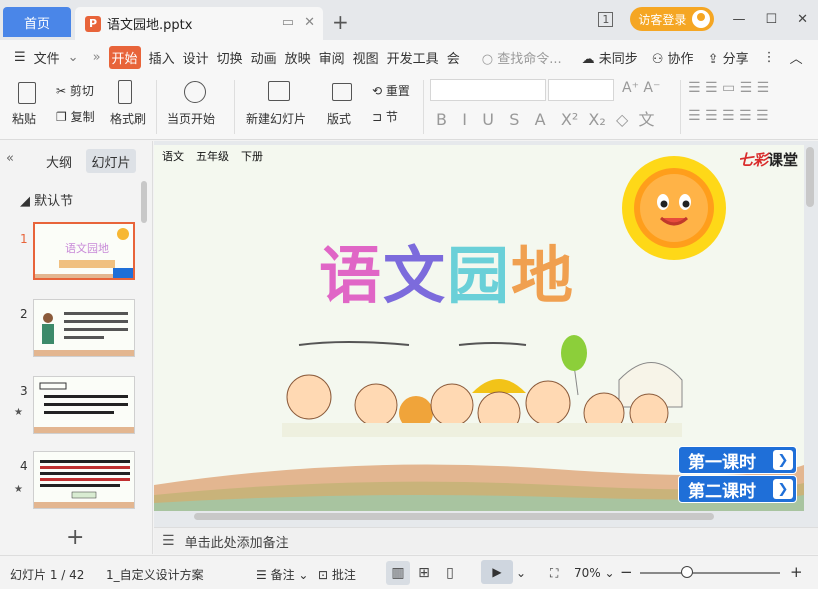 The height and width of the screenshot is (589, 818). I want to click on maximize-icon: ☐, so click(771, 19).